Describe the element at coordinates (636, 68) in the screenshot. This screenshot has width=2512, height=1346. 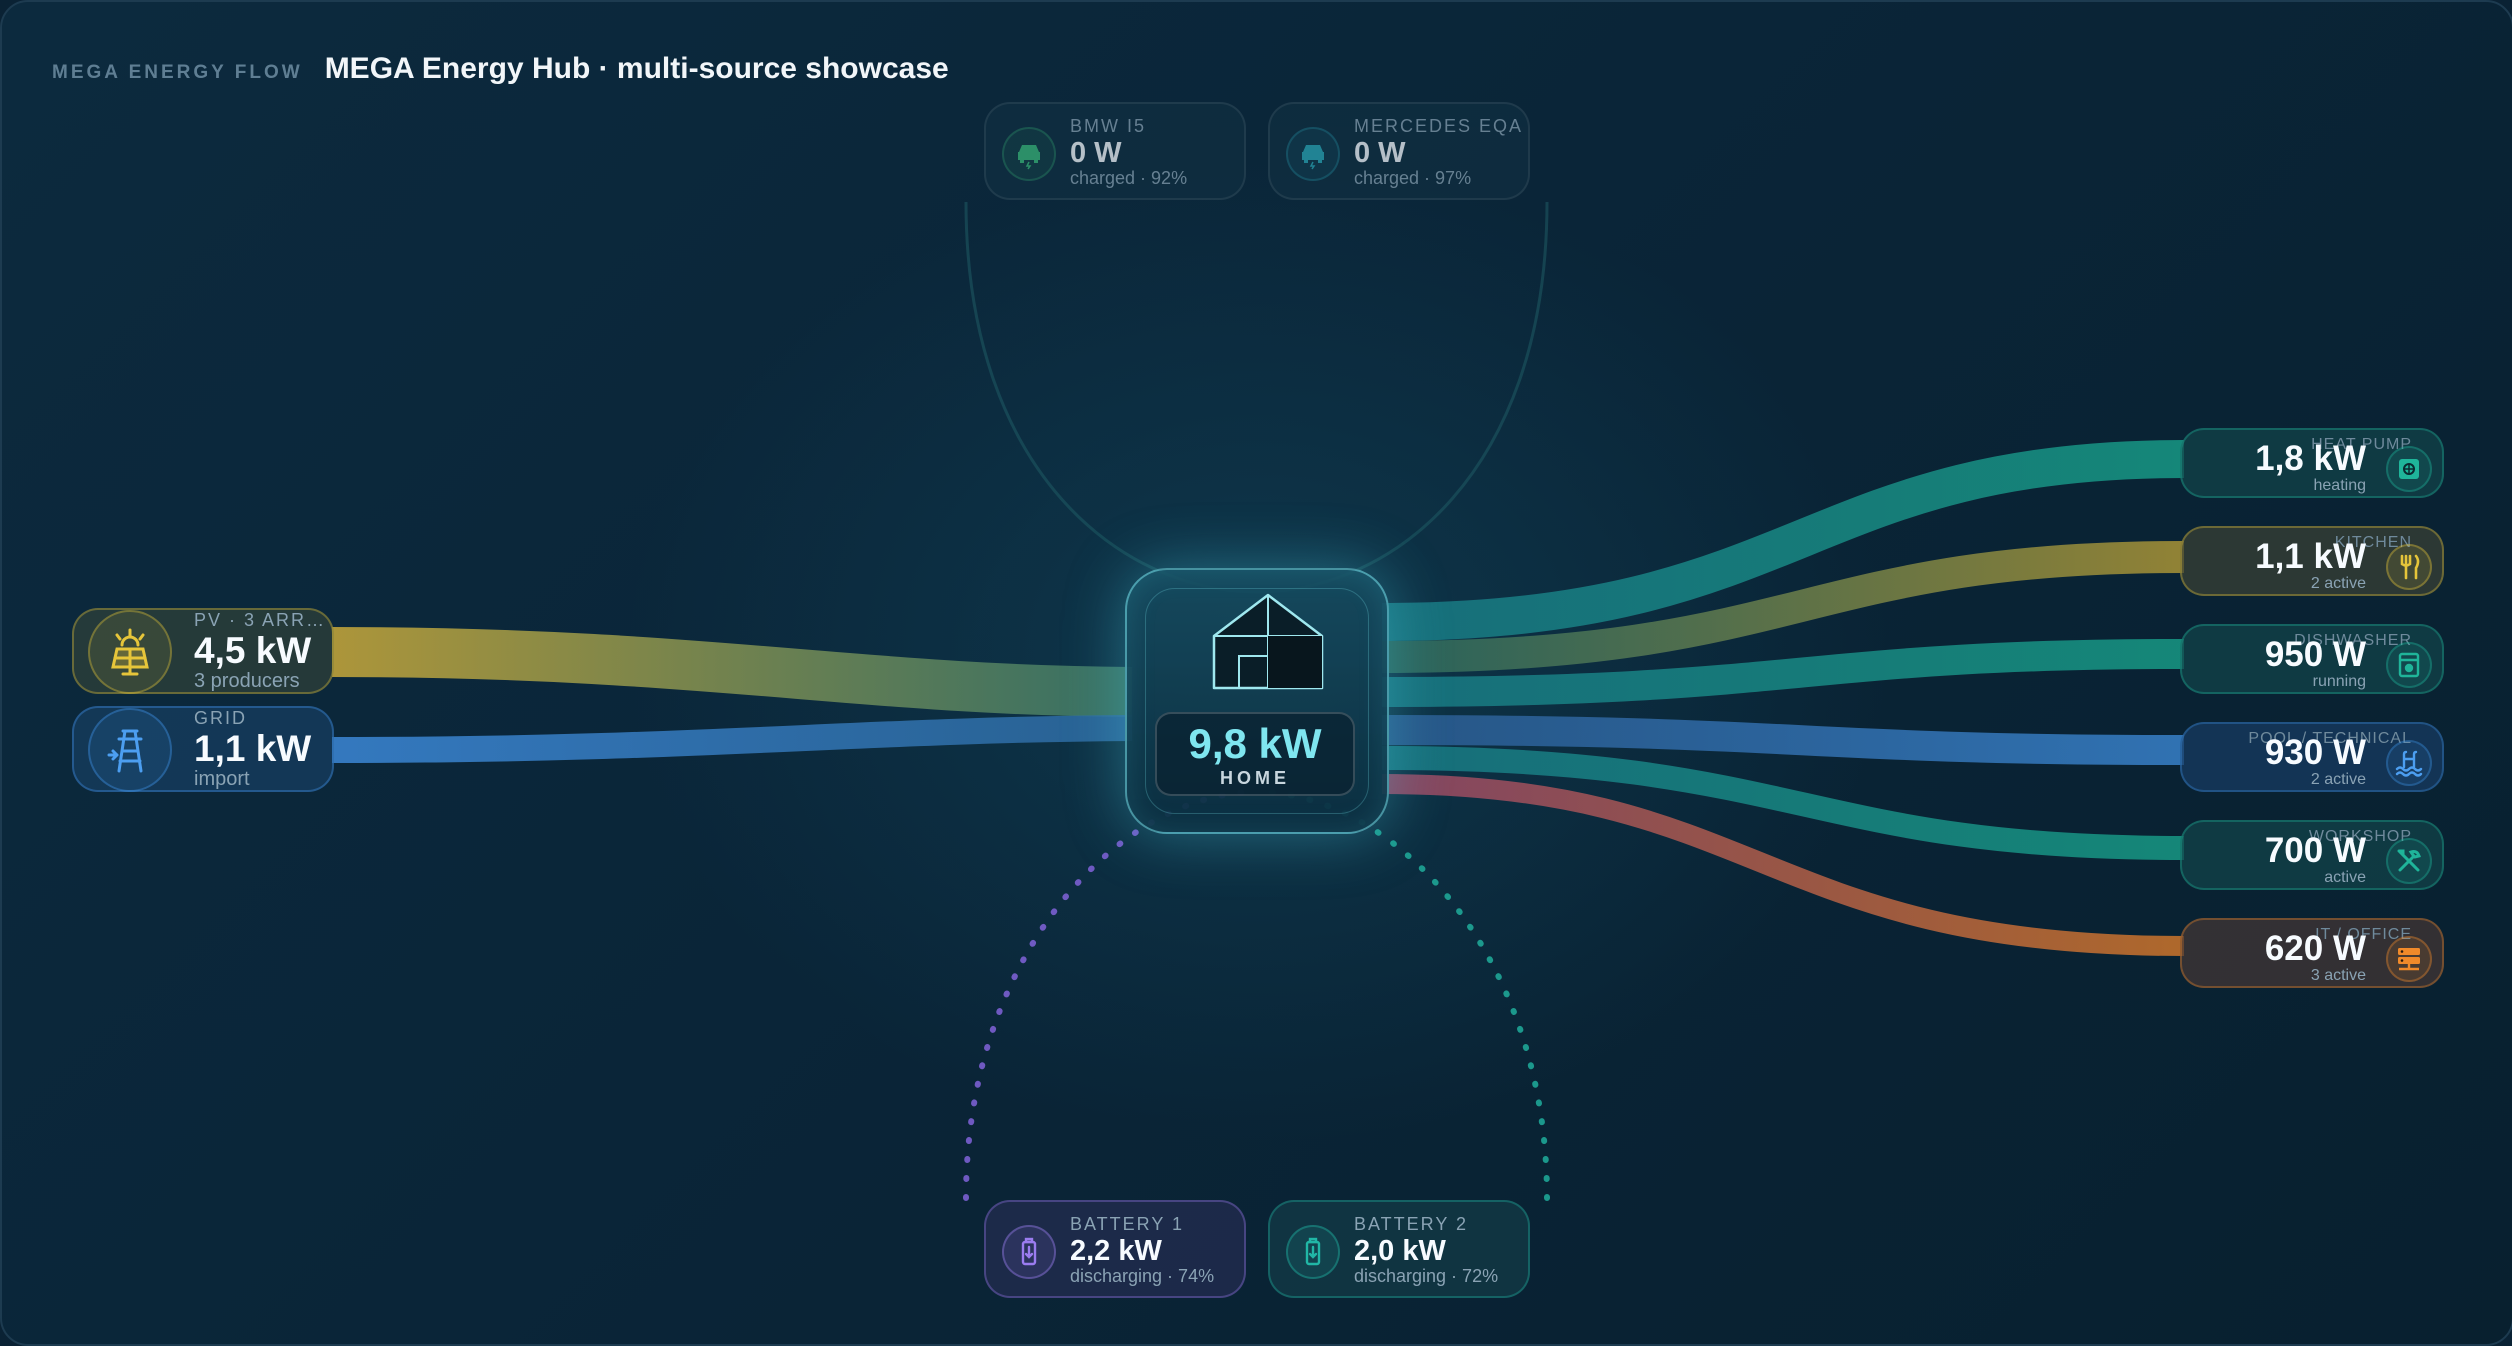
I see `page-title: MEGA Energy Hub · multi-source showcase` at that location.